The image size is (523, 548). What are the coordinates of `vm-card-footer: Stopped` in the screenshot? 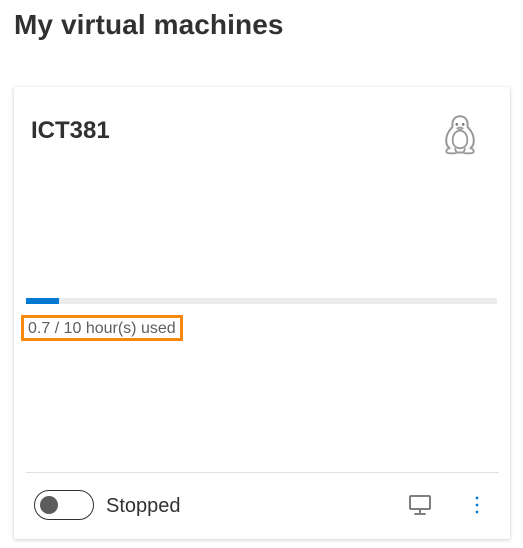 It's located at (262, 506).